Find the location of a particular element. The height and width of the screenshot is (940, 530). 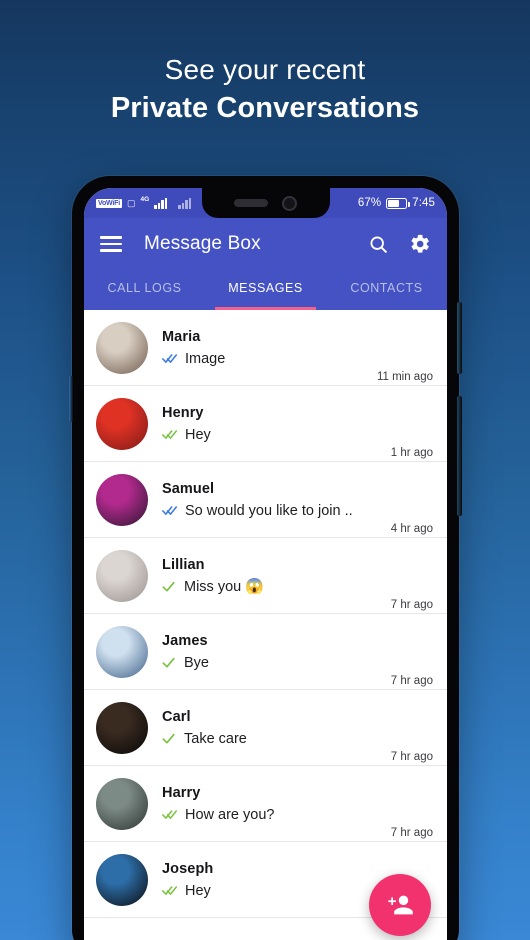

message-preview-text: Take care is located at coordinates (215, 738).